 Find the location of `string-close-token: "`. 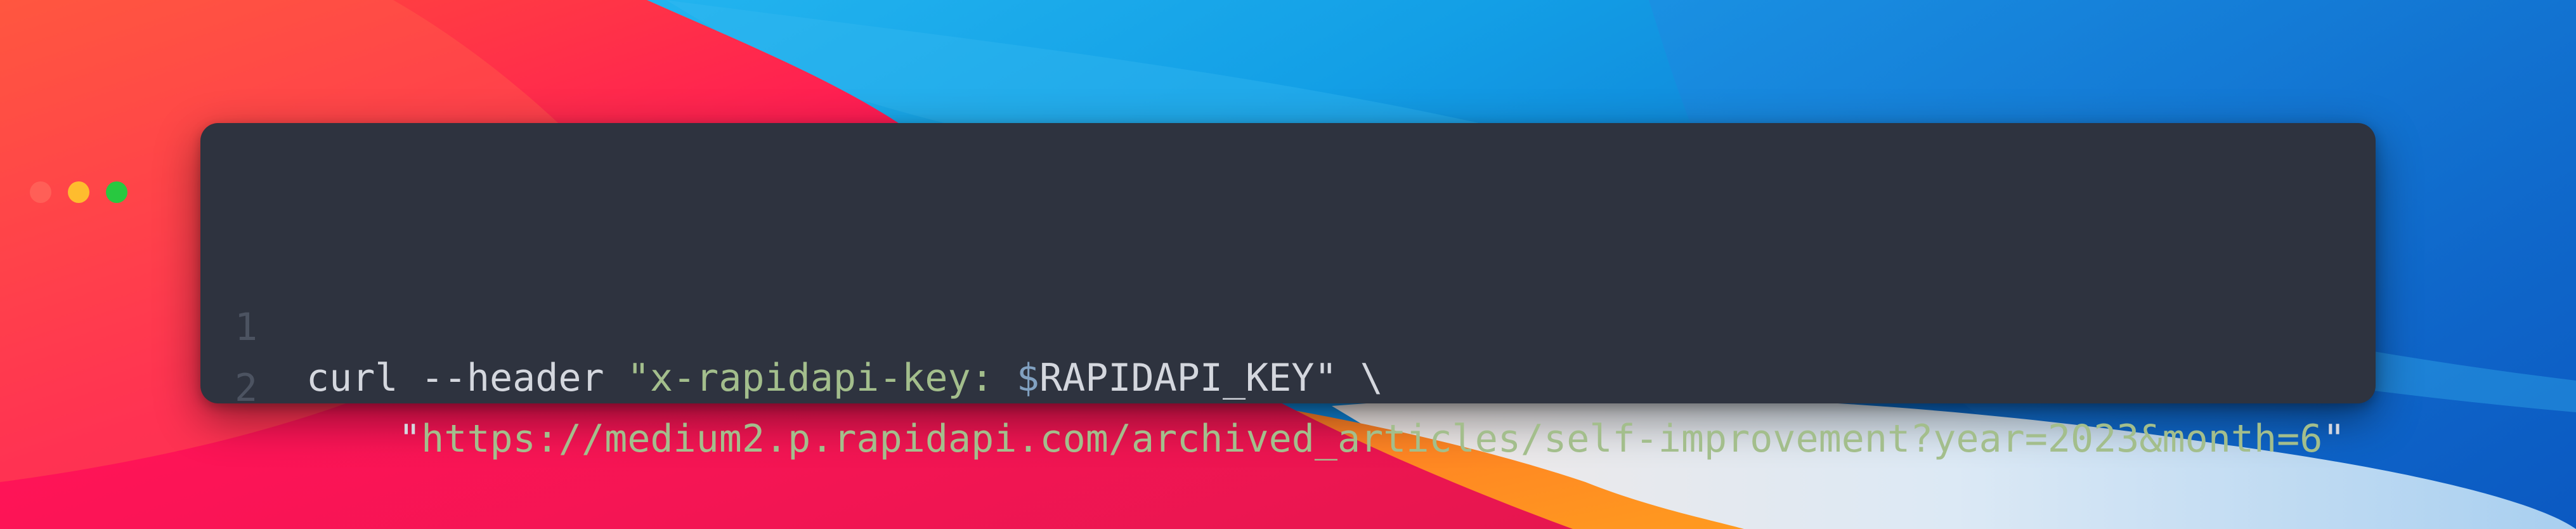

string-close-token: " is located at coordinates (1325, 378).